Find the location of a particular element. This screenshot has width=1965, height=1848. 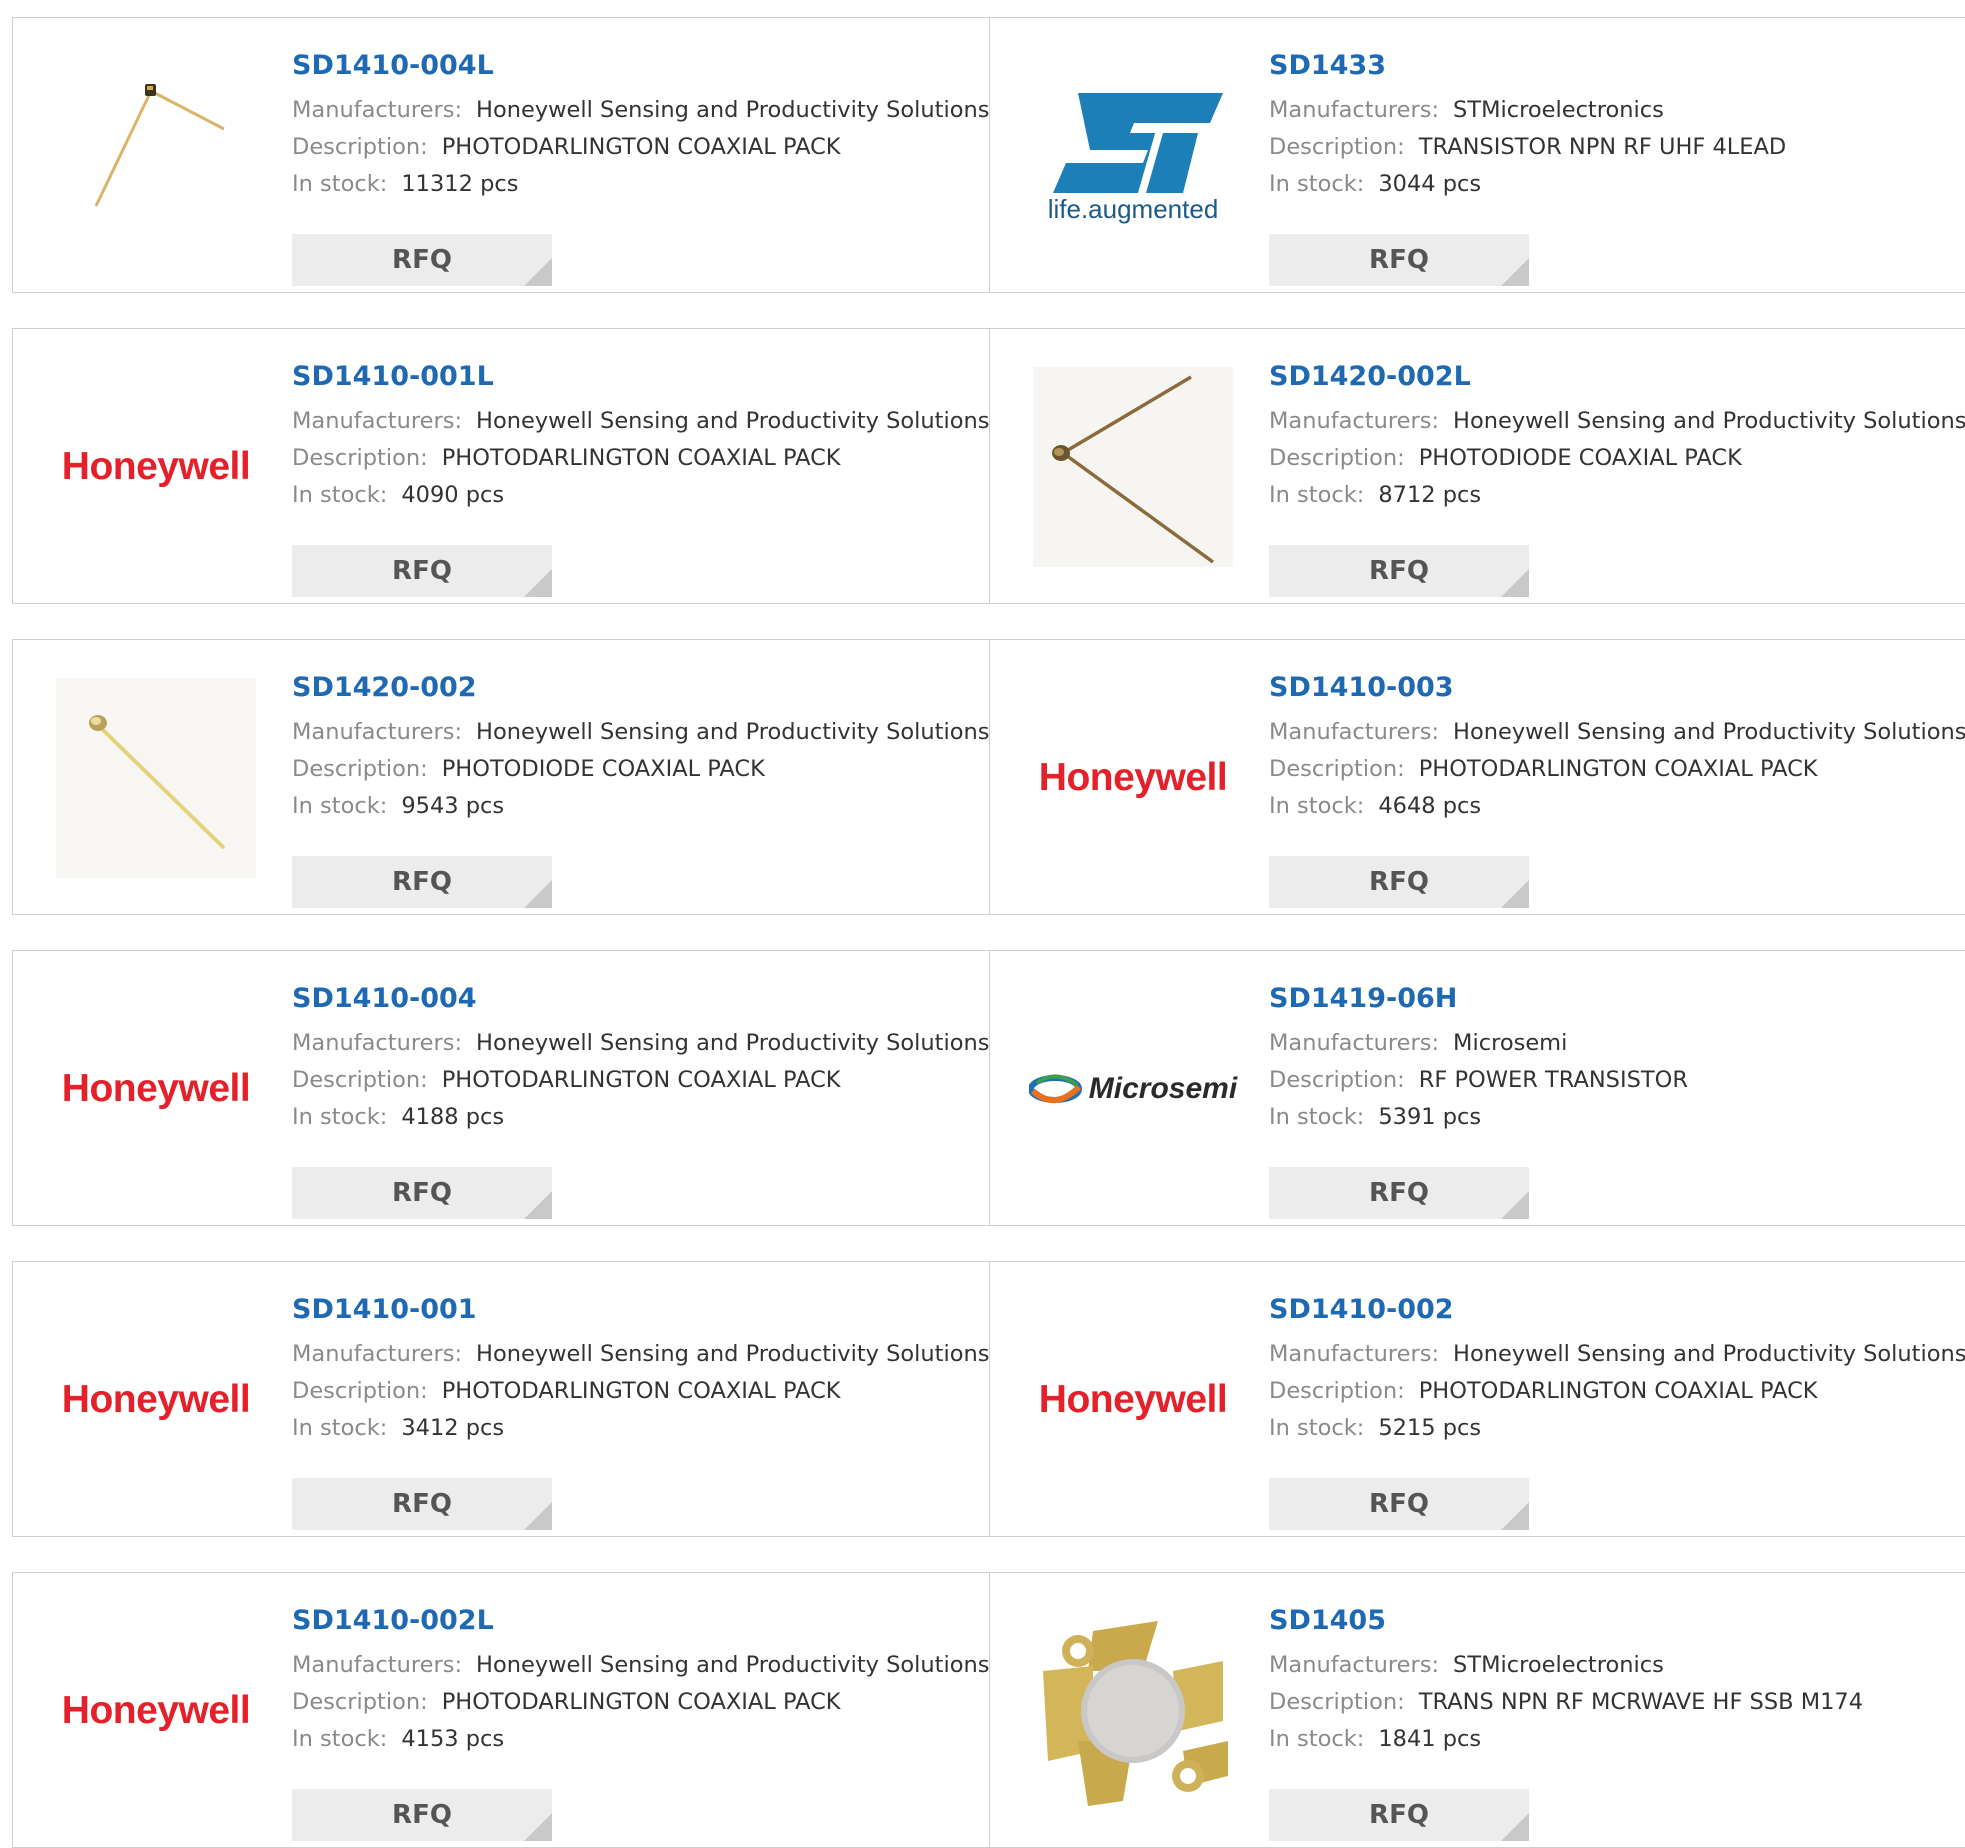

product-card: Honeywell SD1410-002L Manufacturers is located at coordinates (501, 1710).